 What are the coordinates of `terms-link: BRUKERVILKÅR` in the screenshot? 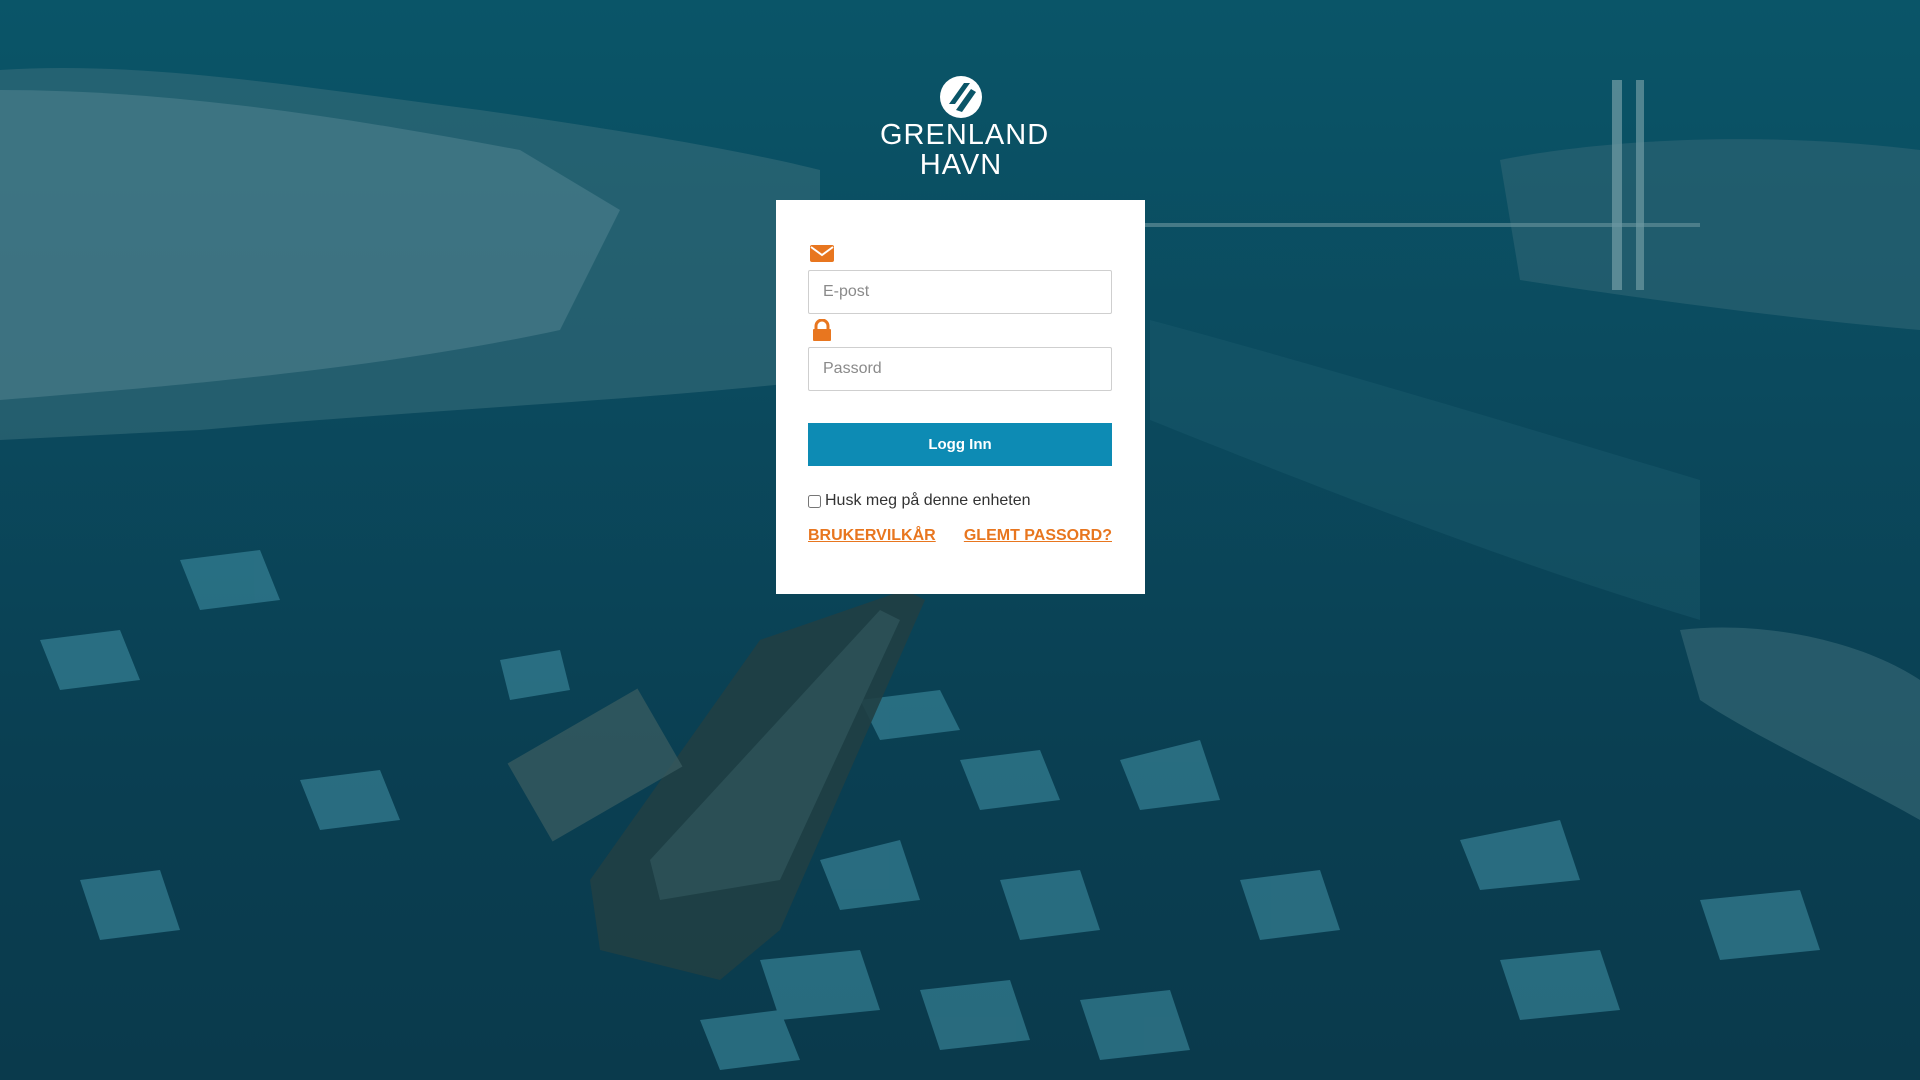 It's located at (872, 536).